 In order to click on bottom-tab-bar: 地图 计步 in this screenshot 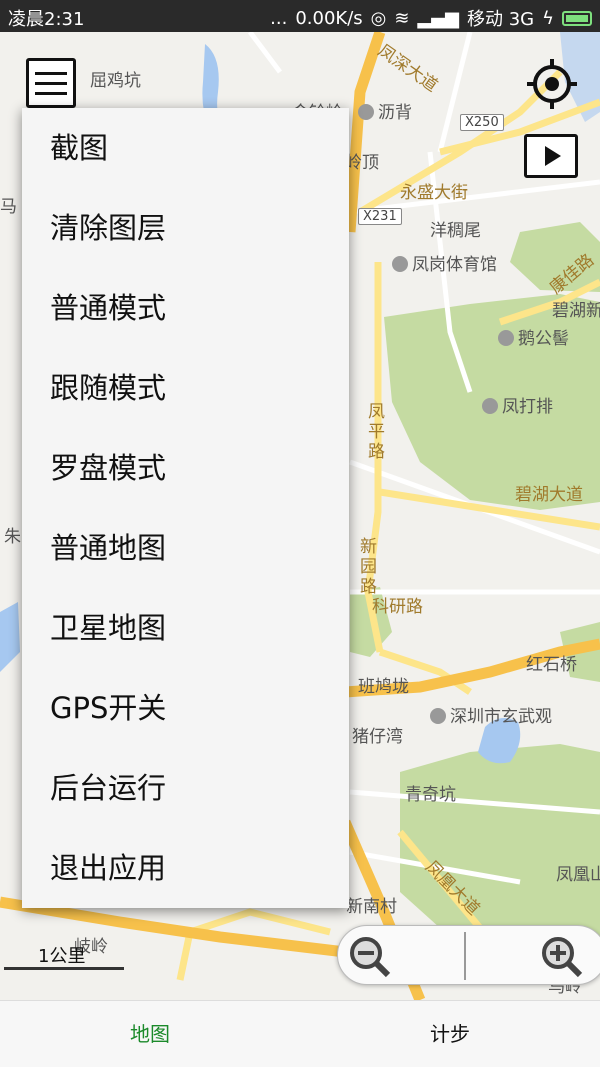, I will do `click(300, 1033)`.